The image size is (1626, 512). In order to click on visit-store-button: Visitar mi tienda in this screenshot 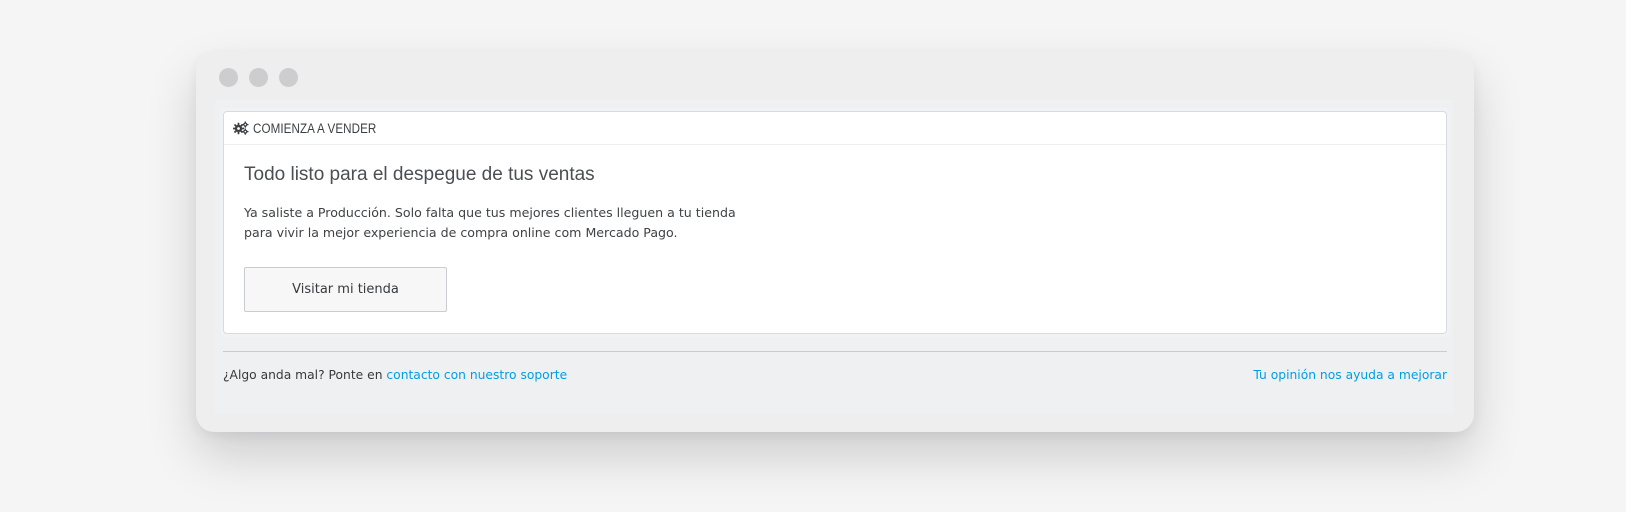, I will do `click(345, 289)`.